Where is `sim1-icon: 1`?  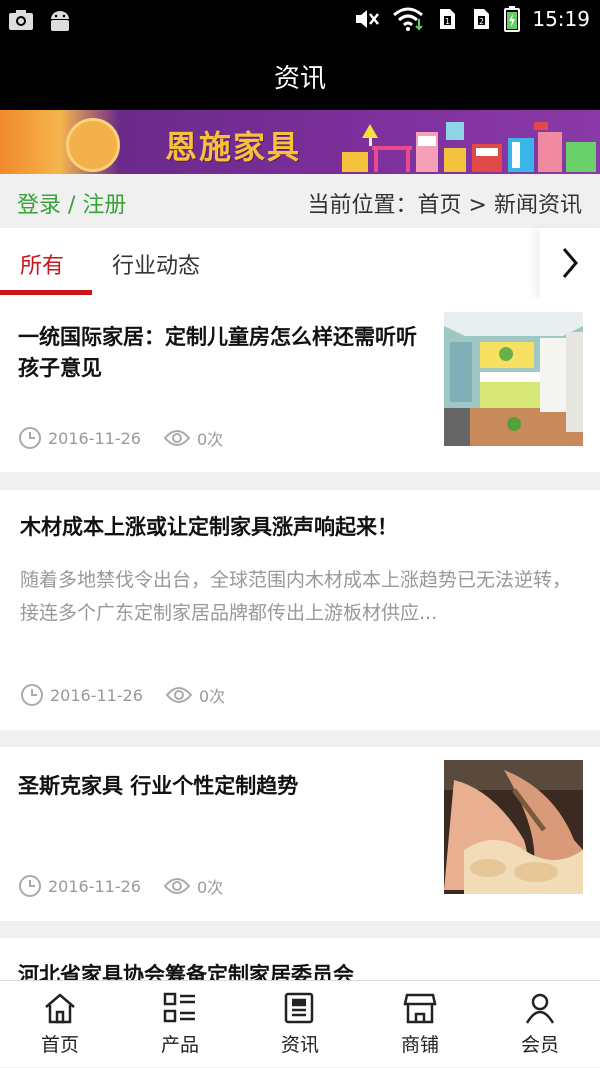
sim1-icon: 1 is located at coordinates (447, 19).